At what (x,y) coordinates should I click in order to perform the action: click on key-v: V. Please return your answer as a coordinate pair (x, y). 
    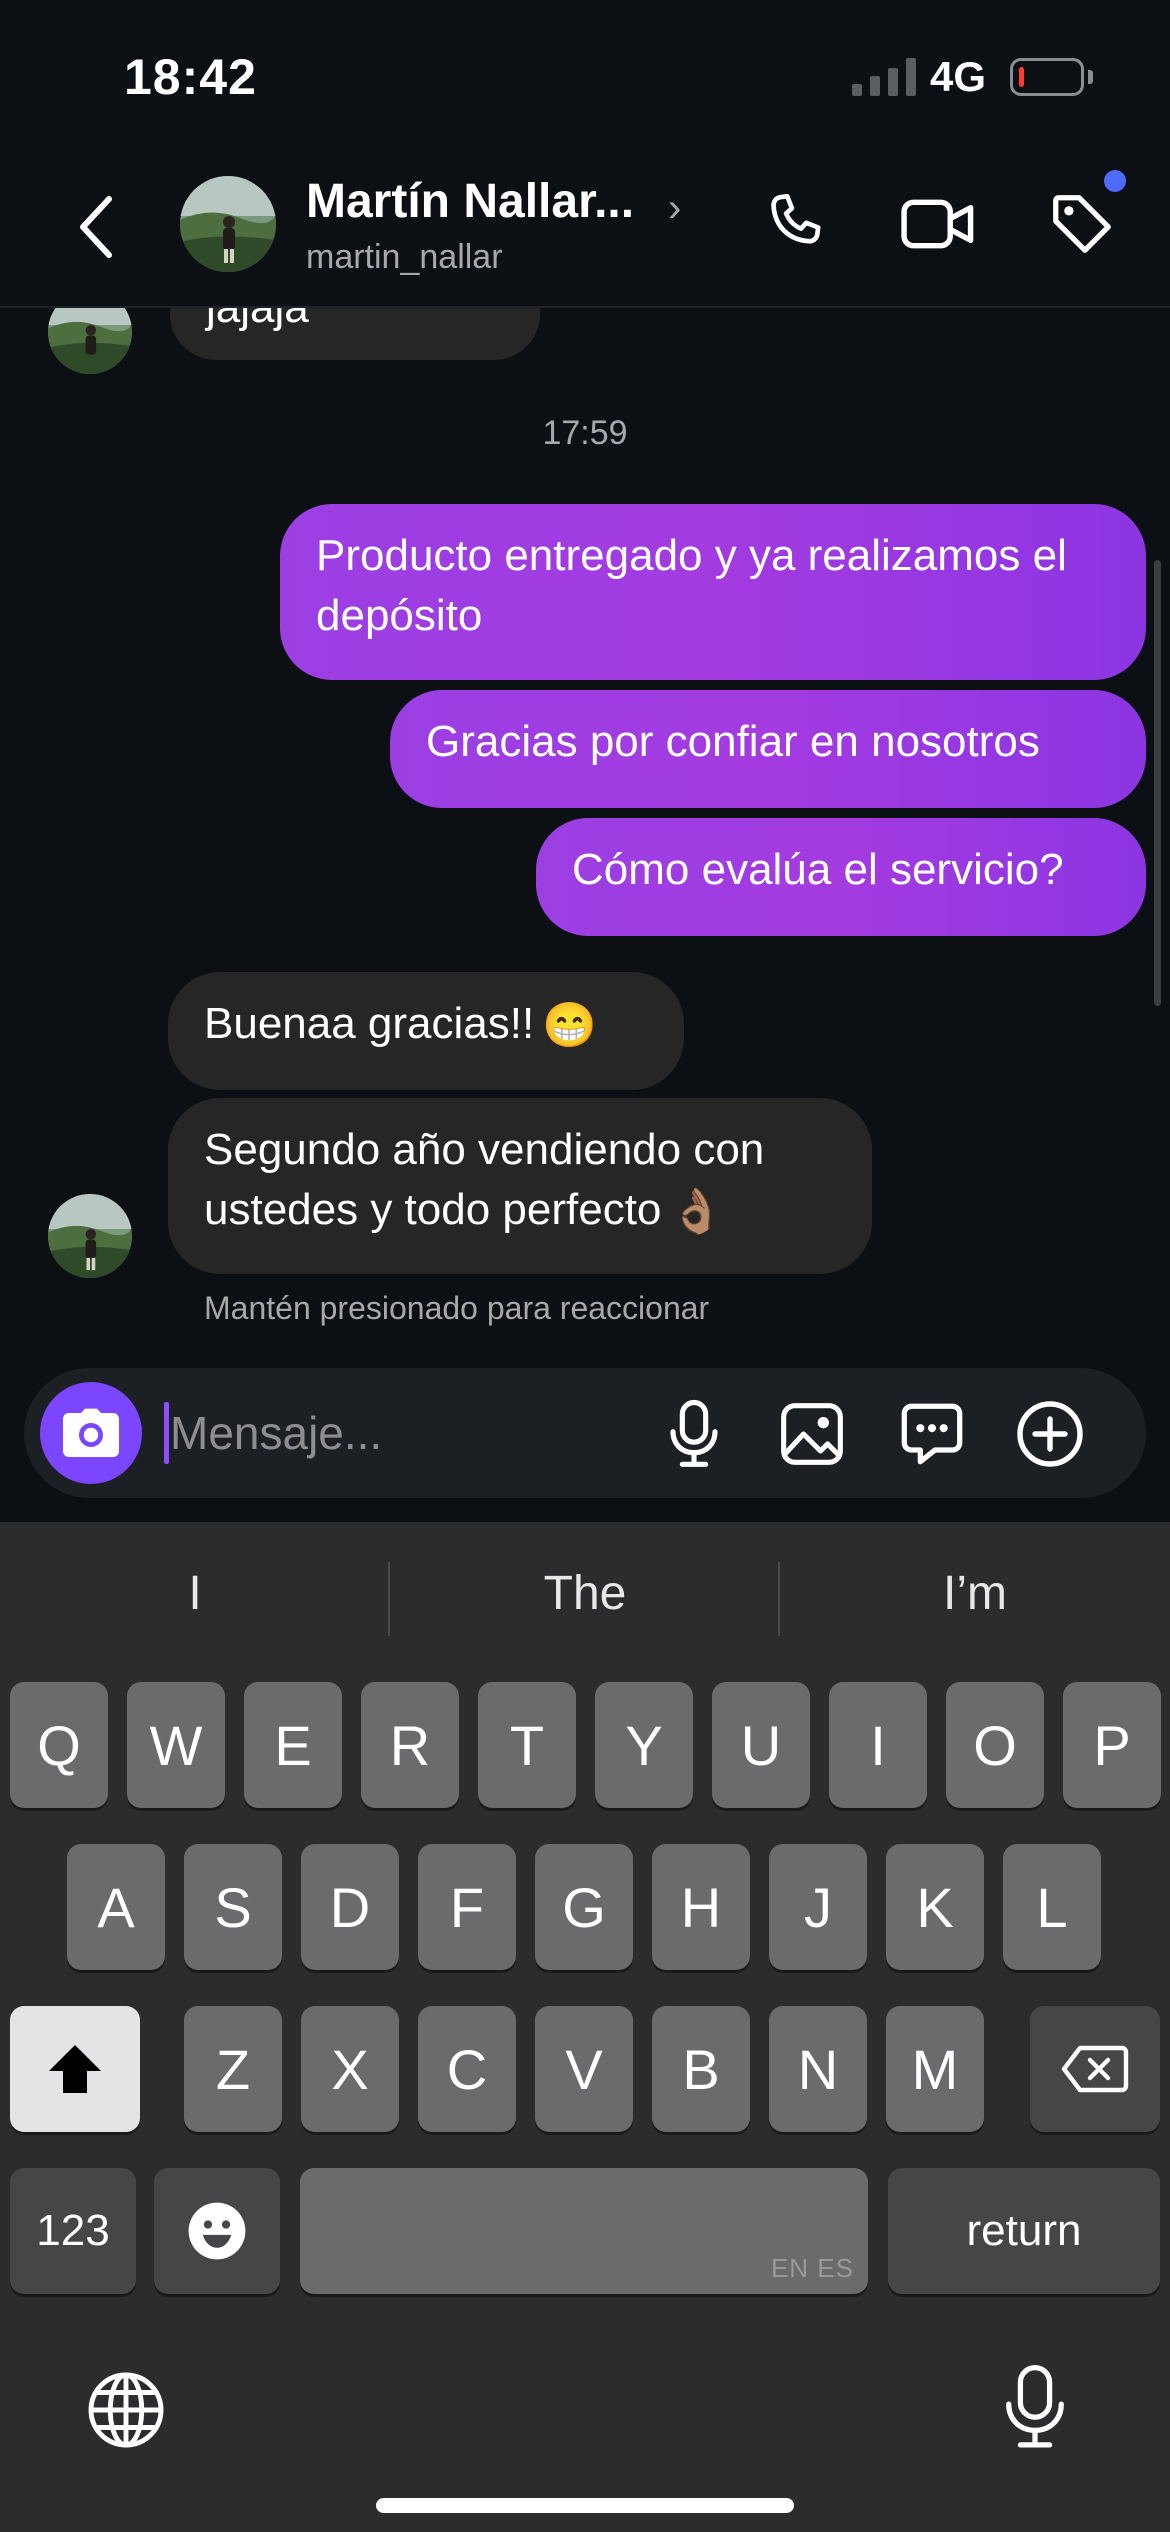
    Looking at the image, I should click on (584, 2069).